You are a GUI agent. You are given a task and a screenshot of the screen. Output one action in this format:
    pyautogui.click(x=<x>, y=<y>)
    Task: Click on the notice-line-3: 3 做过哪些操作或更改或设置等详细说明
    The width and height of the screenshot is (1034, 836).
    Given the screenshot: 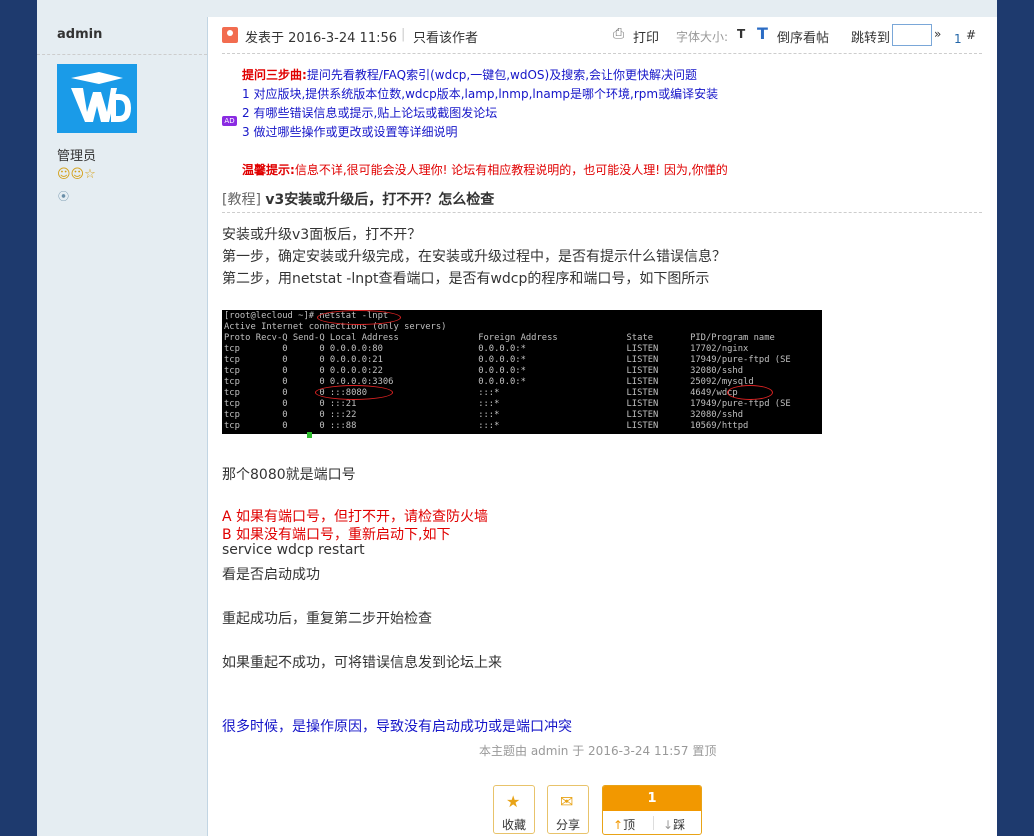 What is the action you would take?
    pyautogui.click(x=349, y=131)
    